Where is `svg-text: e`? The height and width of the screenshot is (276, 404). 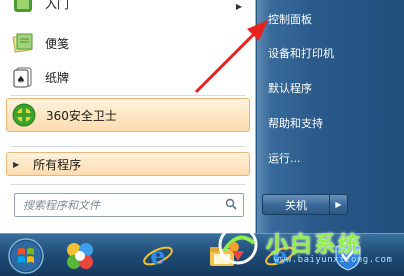
svg-text: e is located at coordinates (157, 255).